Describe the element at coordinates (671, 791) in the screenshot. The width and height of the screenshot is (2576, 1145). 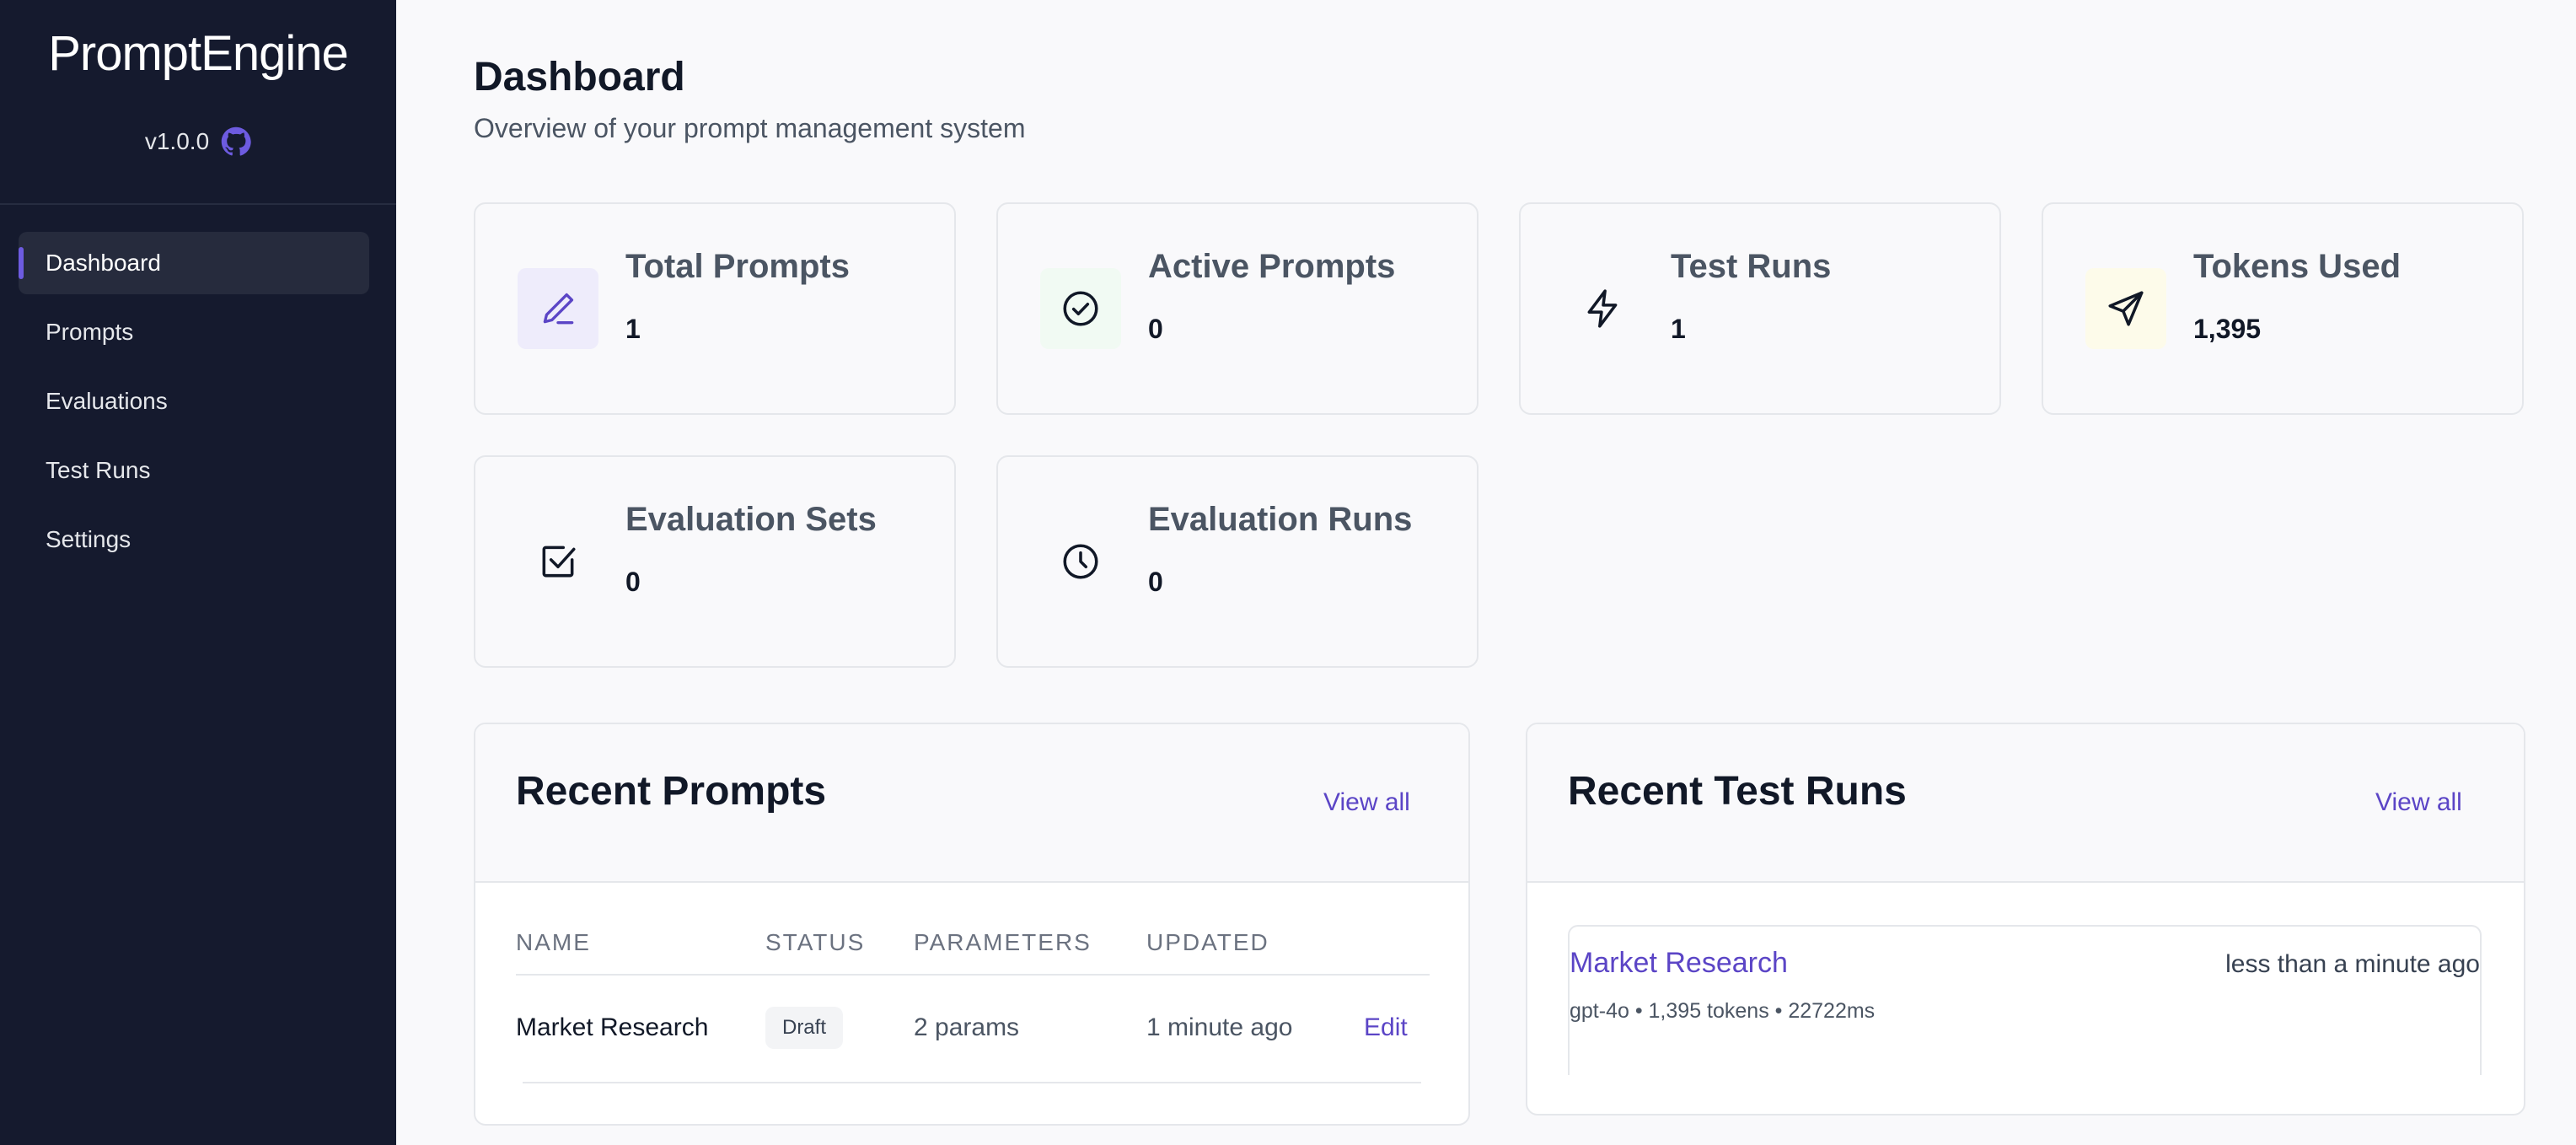
I see `recent-prompts-title: Recent Prompts` at that location.